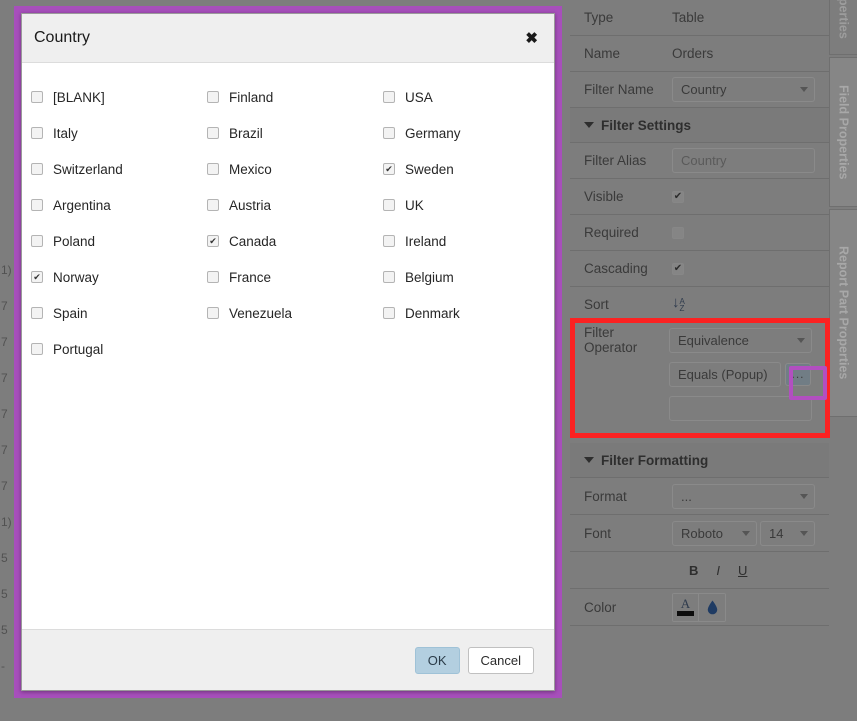  I want to click on italic-button: I, so click(718, 570).